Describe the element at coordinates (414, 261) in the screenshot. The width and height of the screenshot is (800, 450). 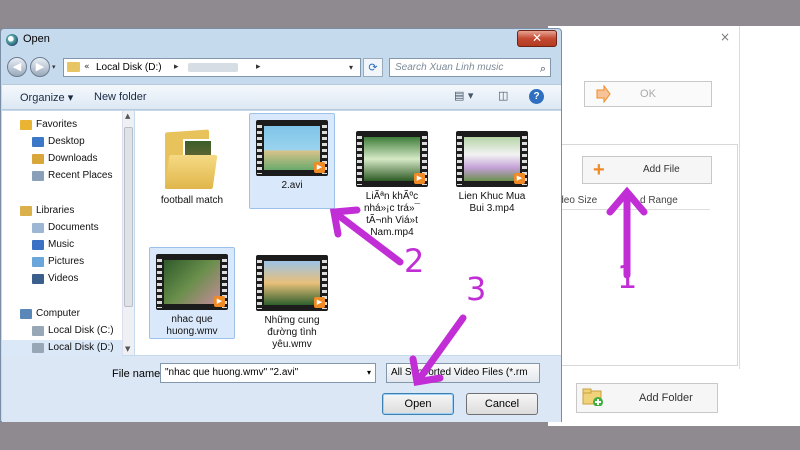
I see `step-2-label: 2` at that location.